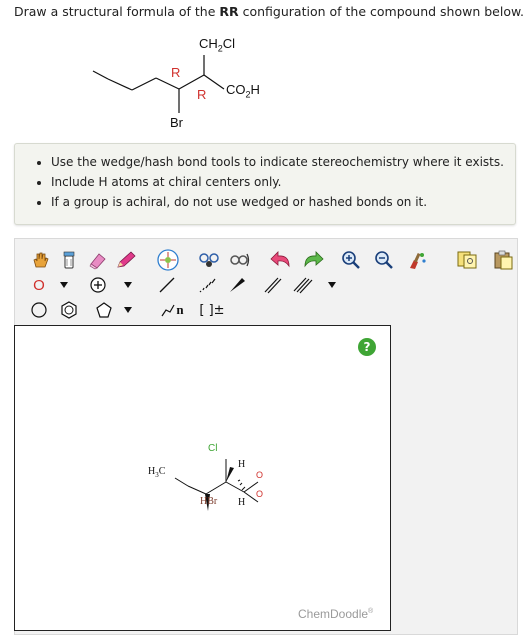 The height and width of the screenshot is (635, 527). What do you see at coordinates (336, 614) in the screenshot?
I see `chemdoodle-brand: ChemDoodle®` at bounding box center [336, 614].